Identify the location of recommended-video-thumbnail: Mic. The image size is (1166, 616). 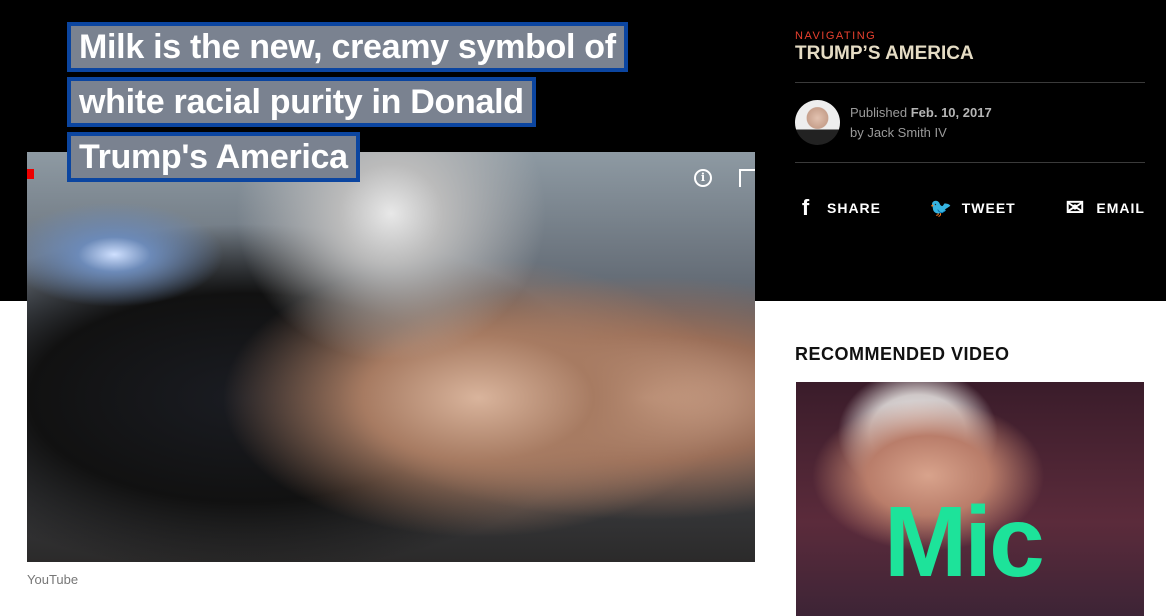
(970, 499).